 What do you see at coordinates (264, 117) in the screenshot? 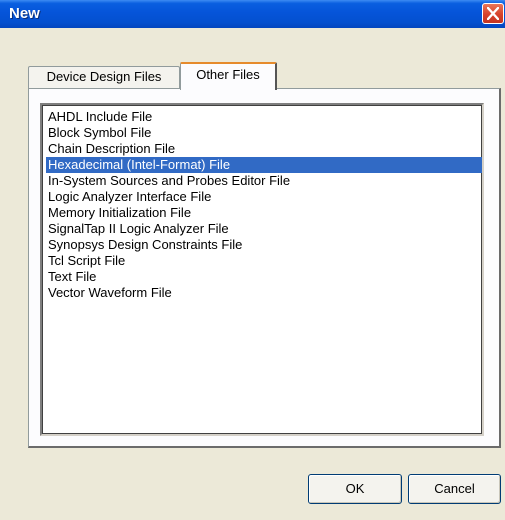
I see `list-item: AHDL Include File` at bounding box center [264, 117].